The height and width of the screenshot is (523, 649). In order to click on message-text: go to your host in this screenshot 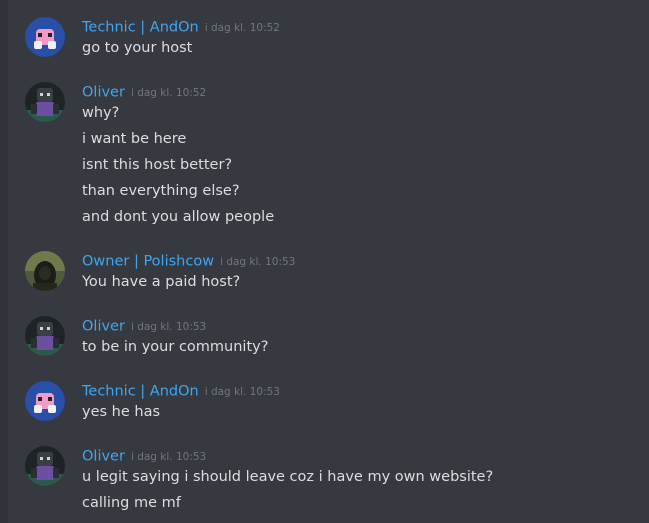, I will do `click(137, 48)`.